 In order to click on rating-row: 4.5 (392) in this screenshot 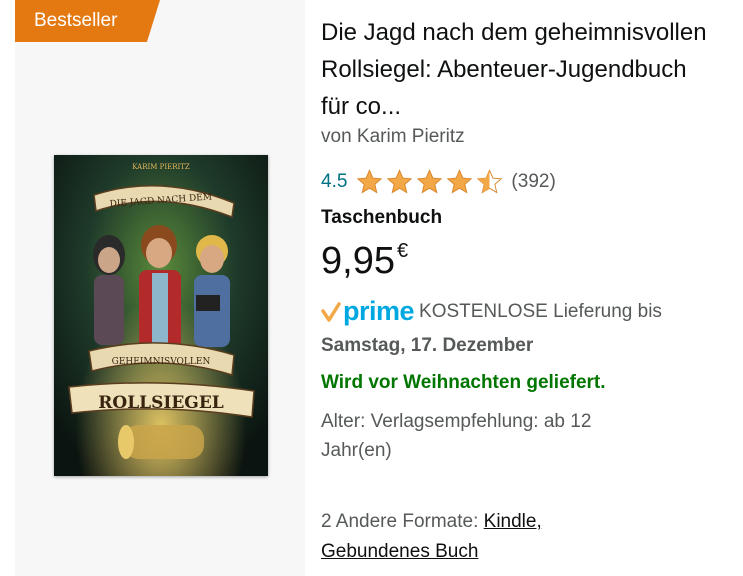, I will do `click(438, 182)`.